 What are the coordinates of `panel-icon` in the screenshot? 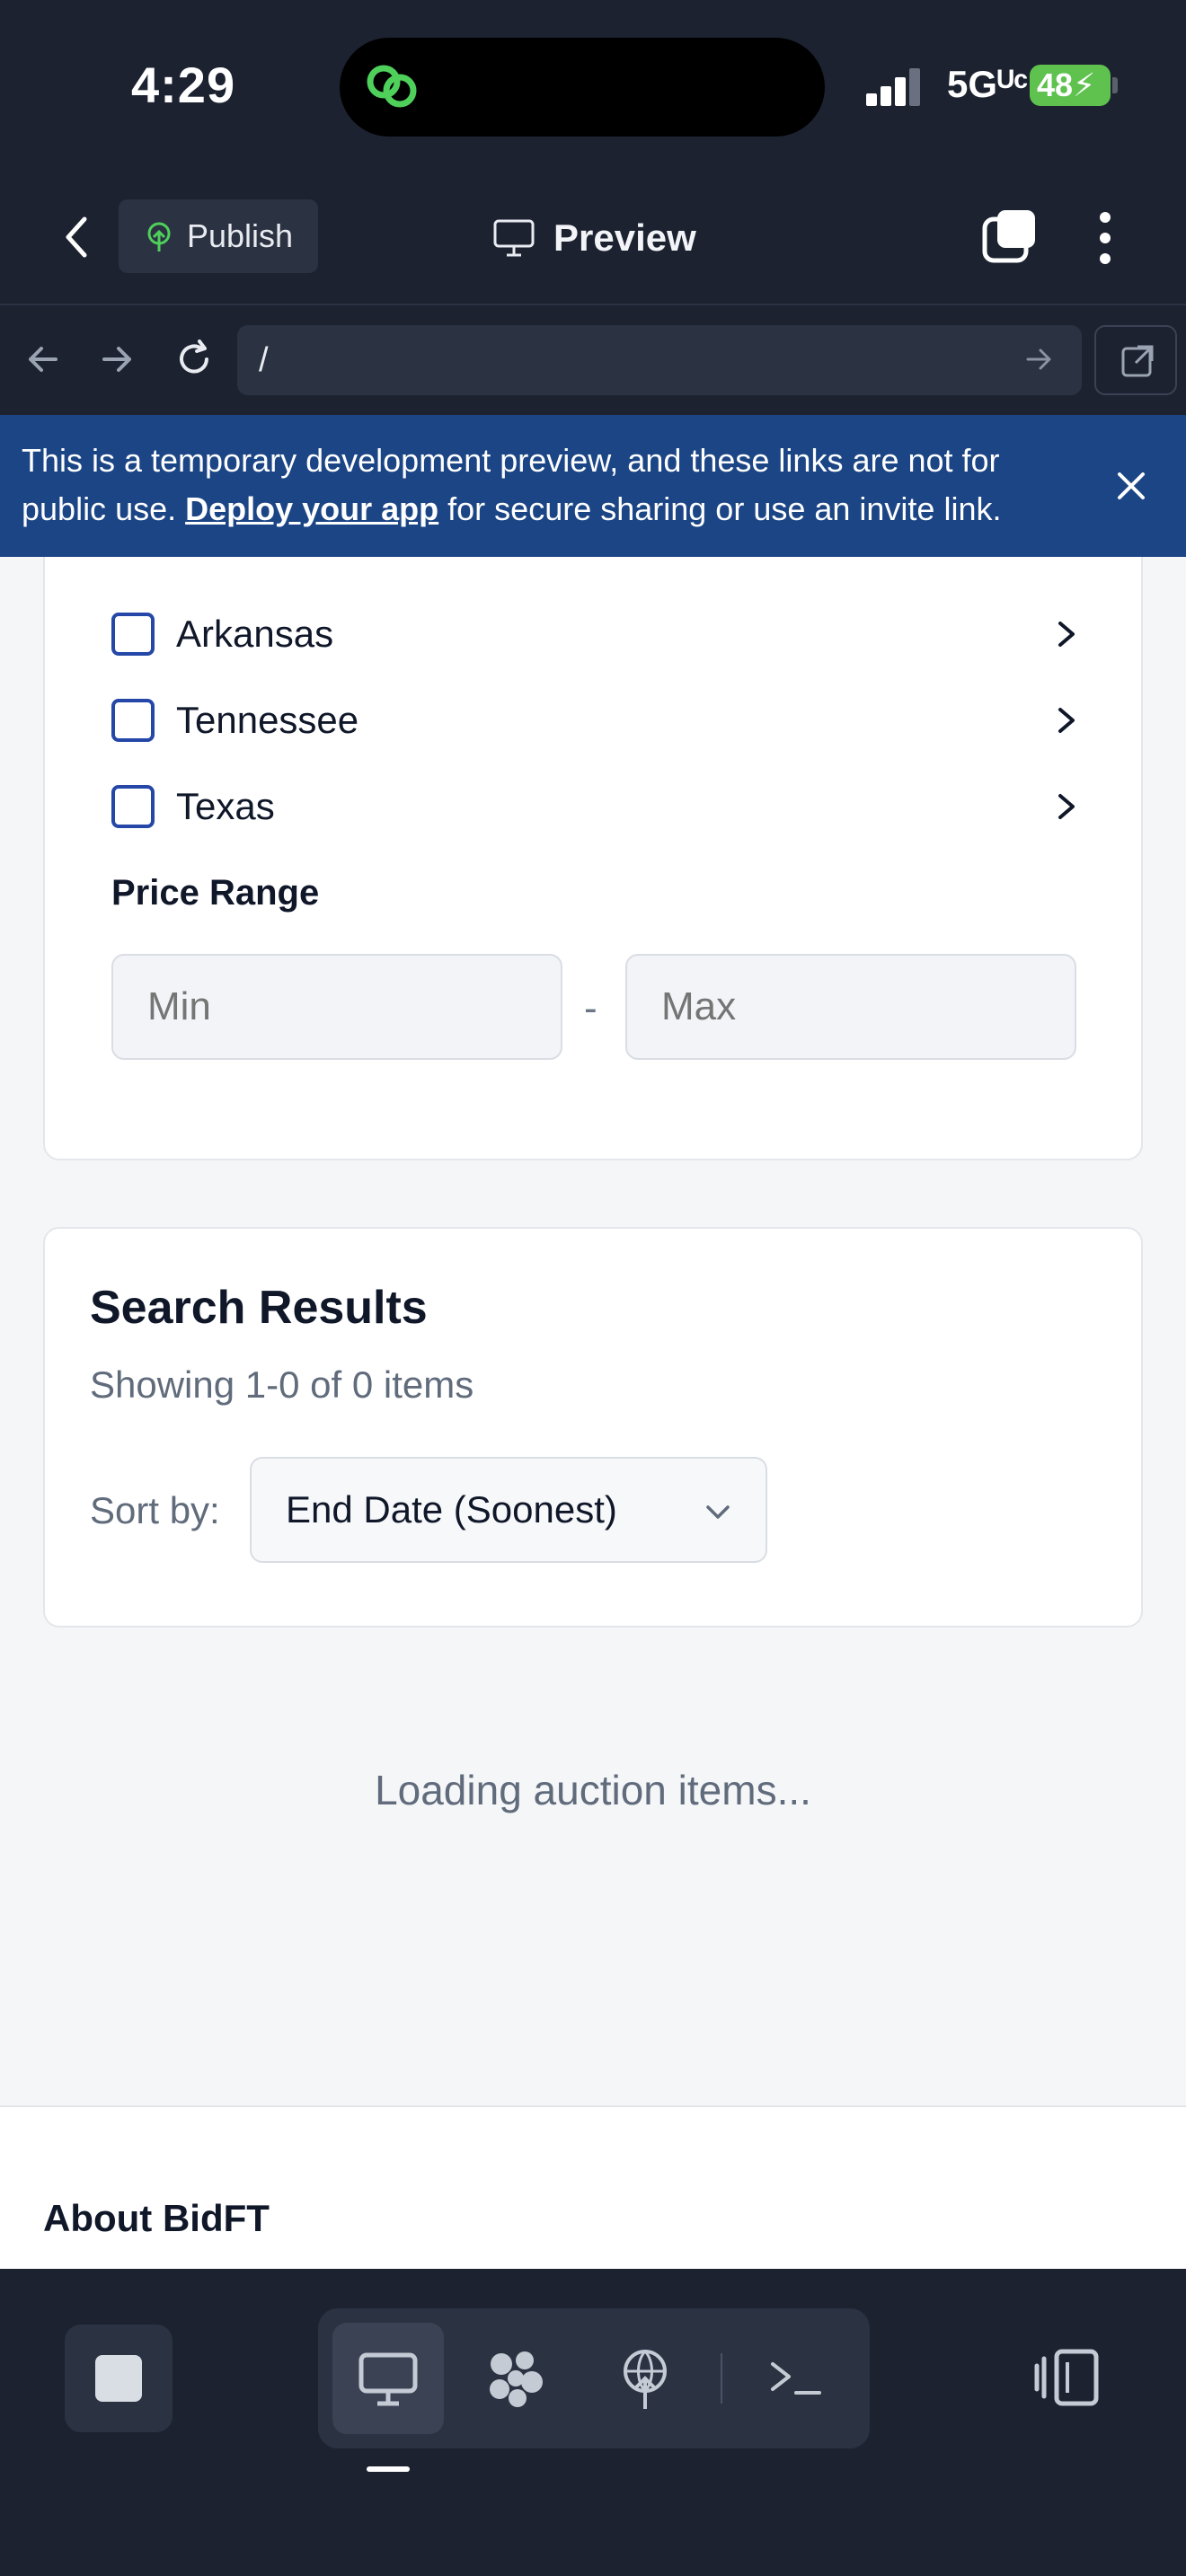 It's located at (1067, 2378).